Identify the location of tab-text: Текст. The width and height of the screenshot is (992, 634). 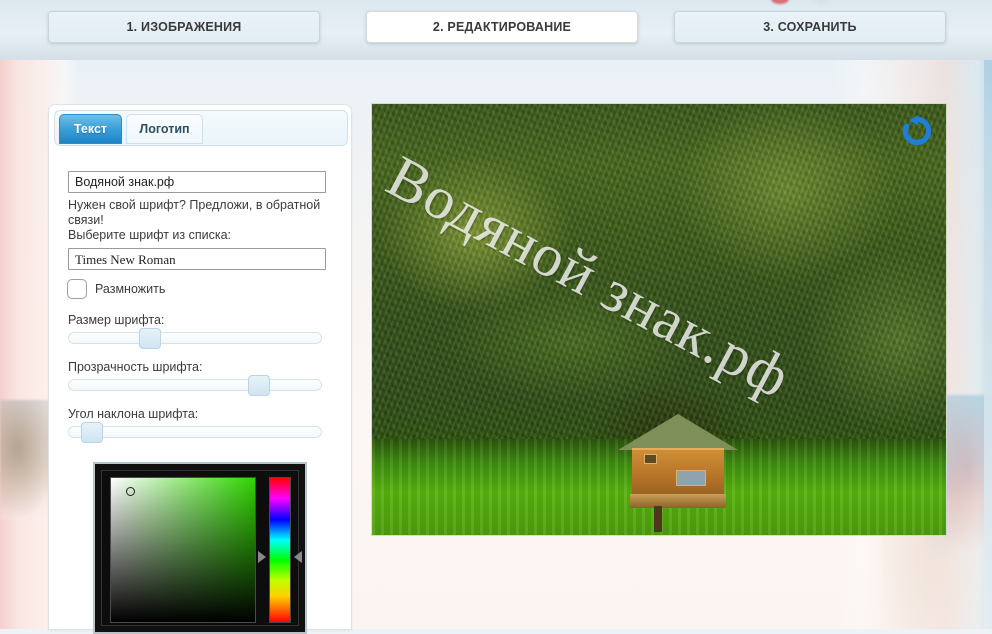
(90, 129).